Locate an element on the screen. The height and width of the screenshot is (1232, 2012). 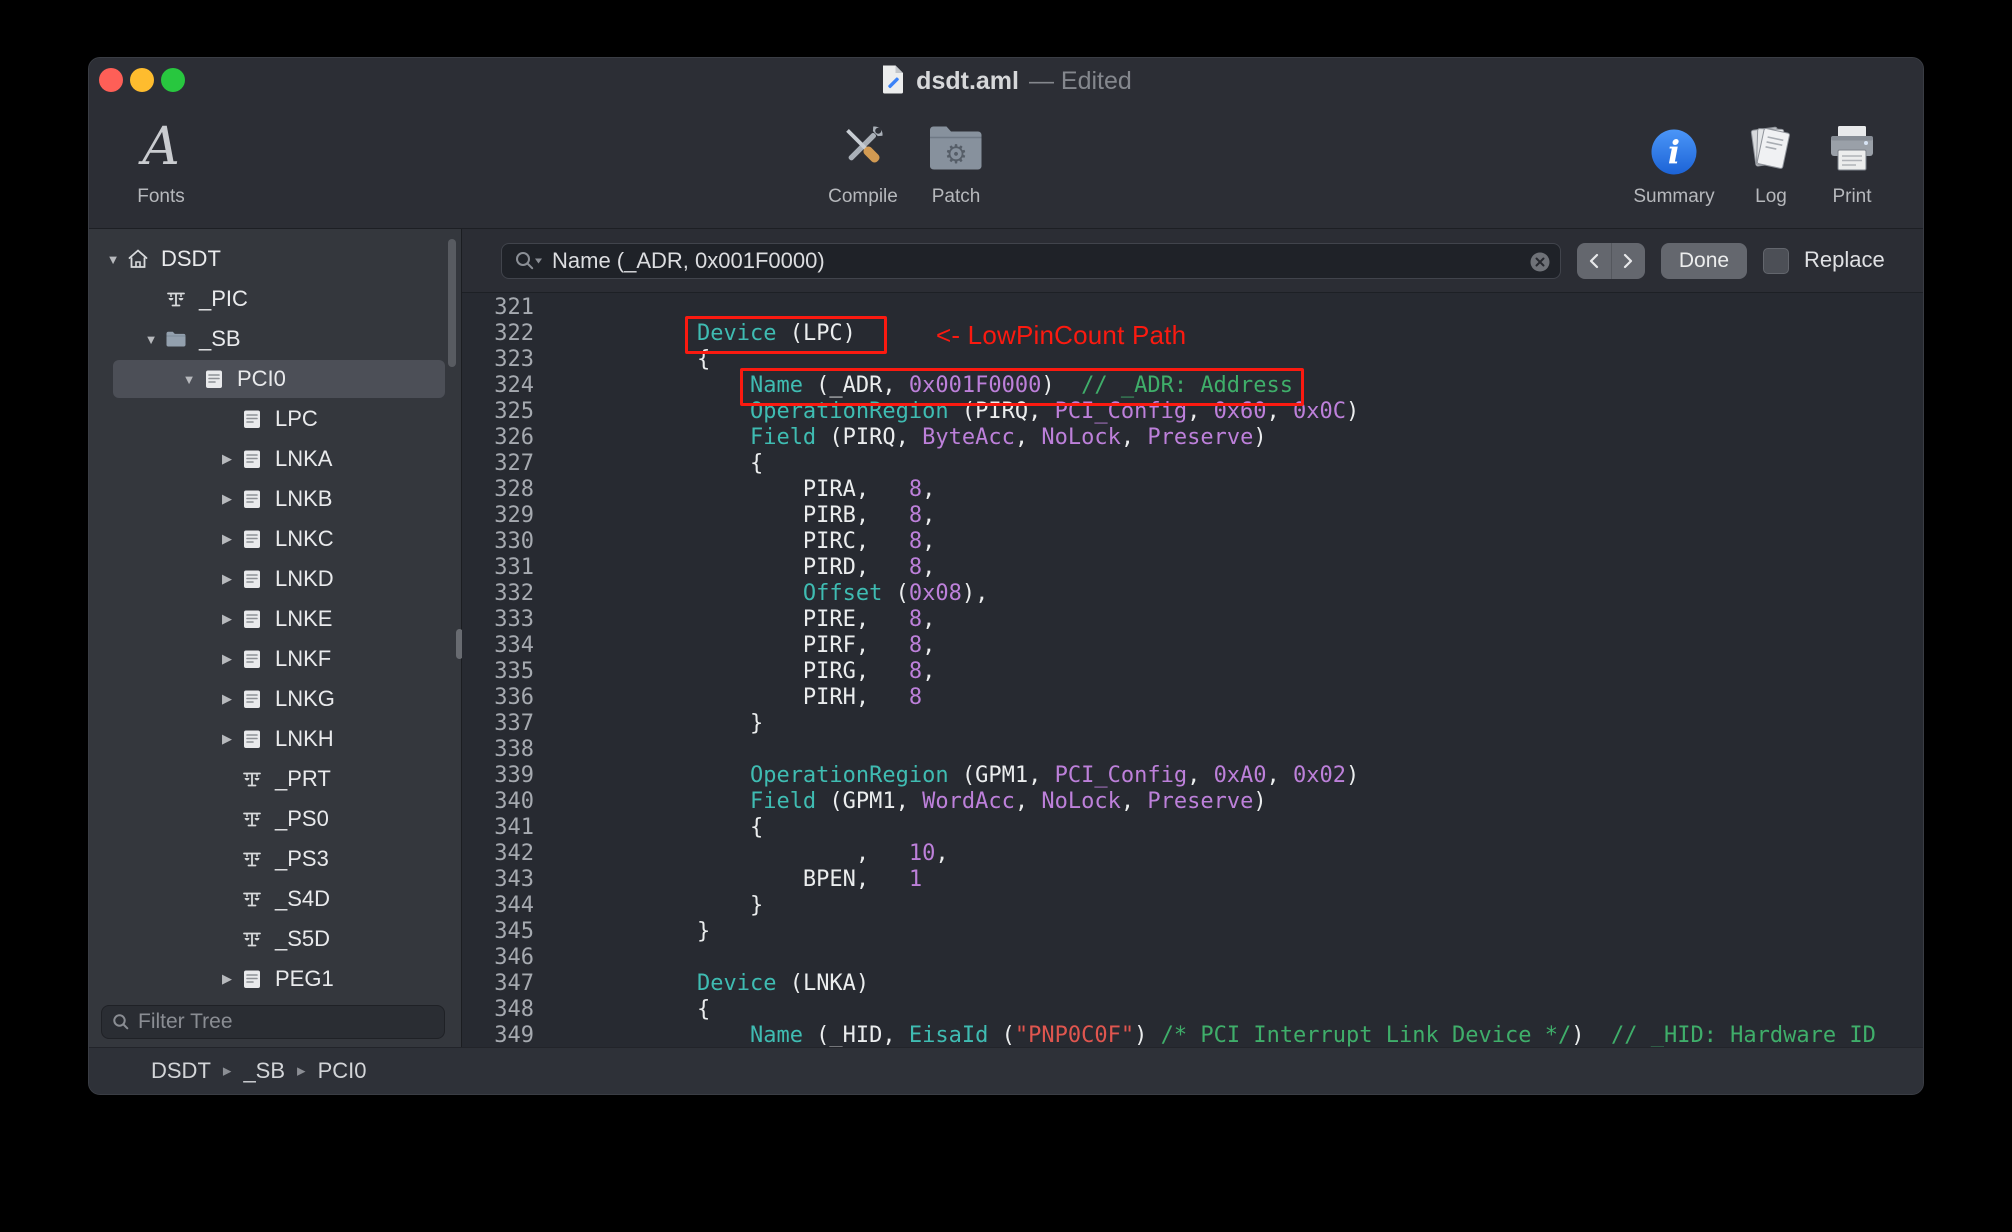
tree-item-lnkh: ▶ LNKH is located at coordinates (275, 739).